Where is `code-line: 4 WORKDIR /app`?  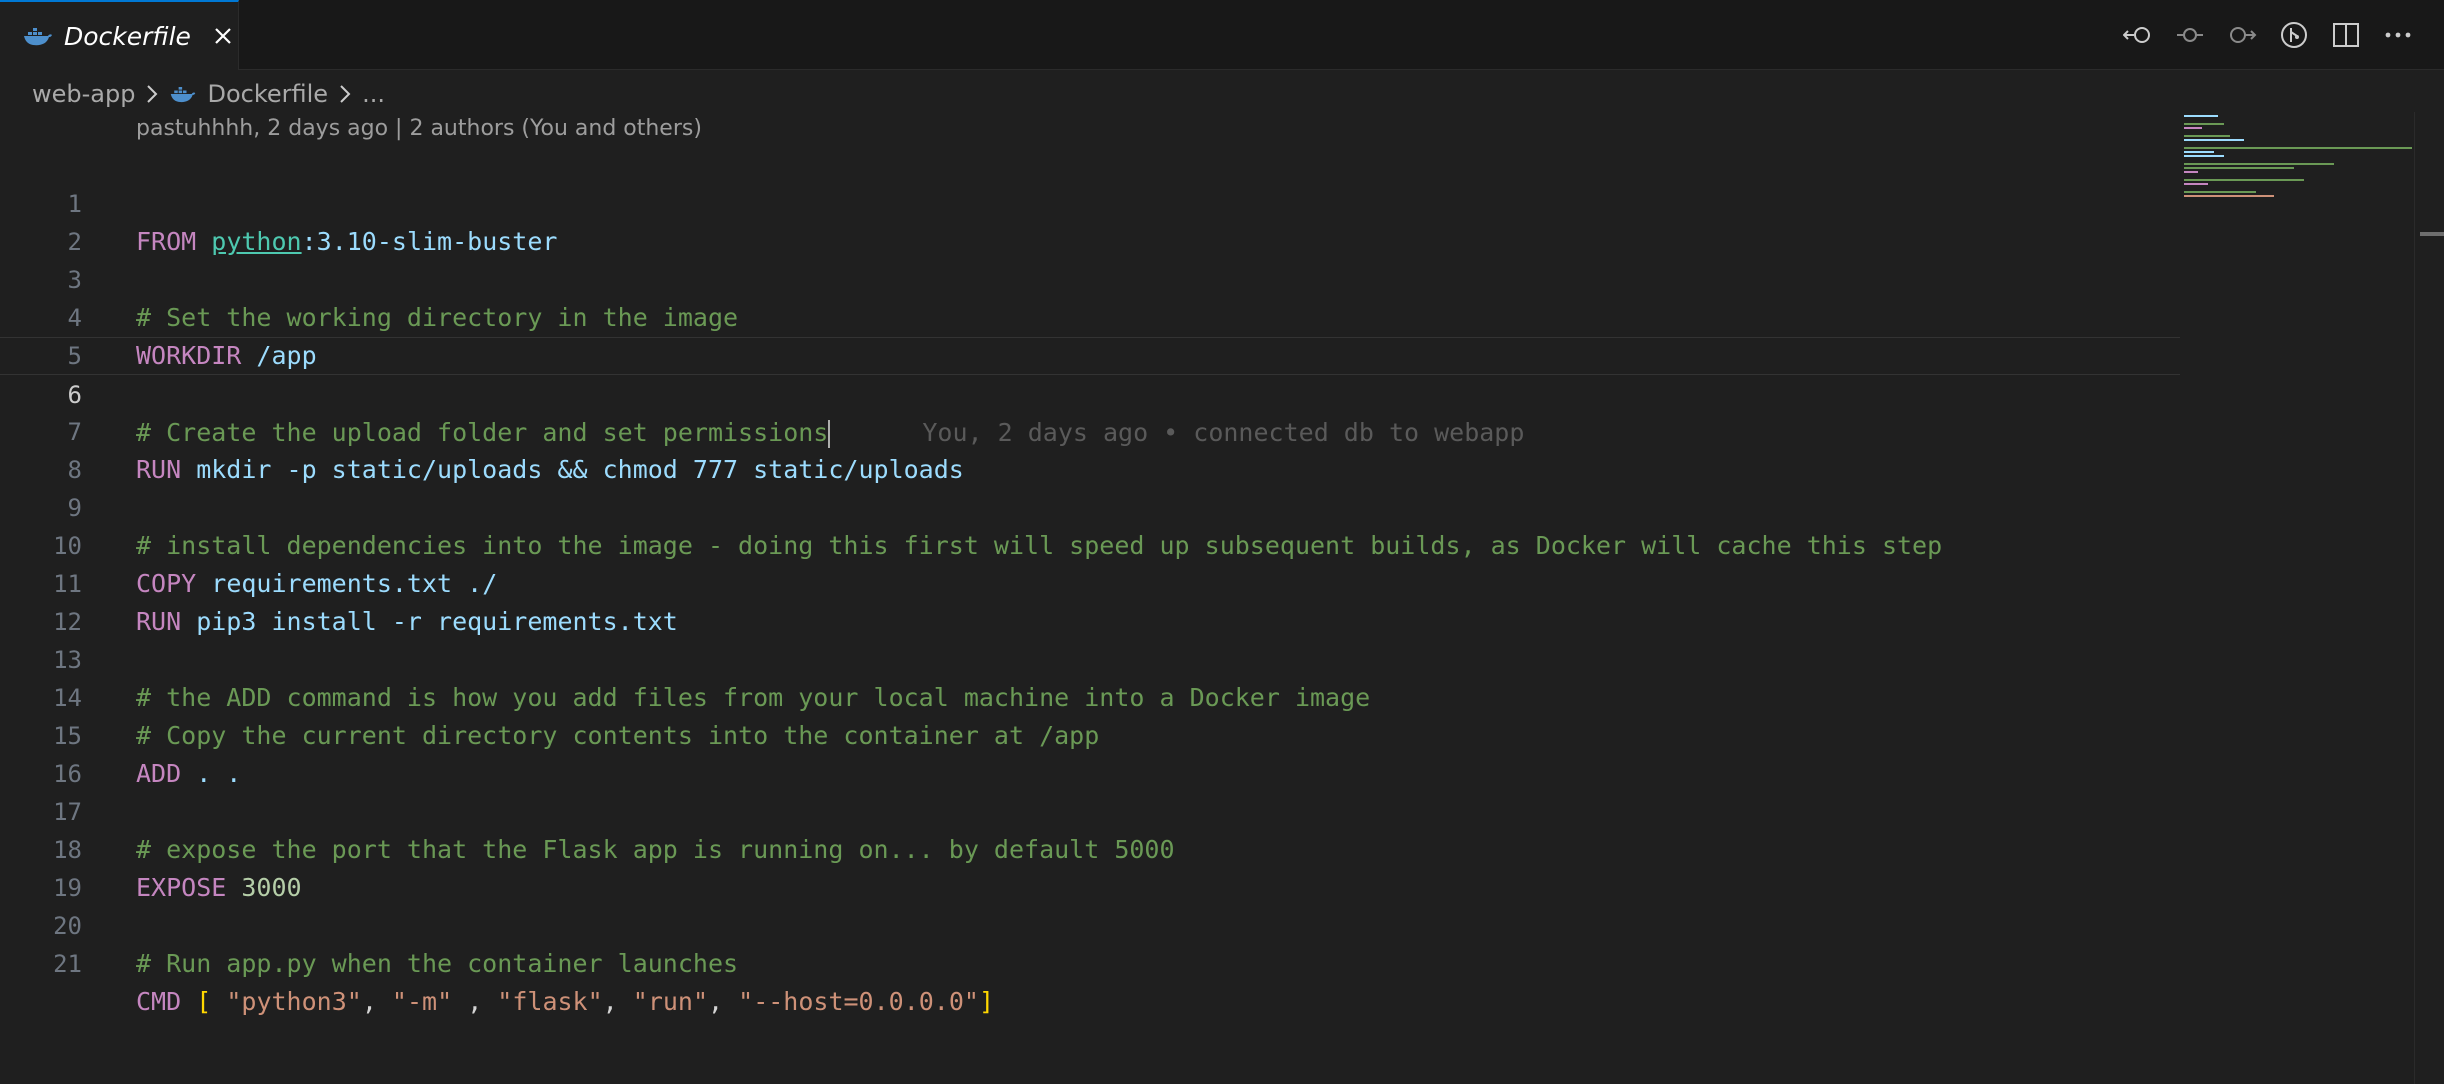
code-line: 4 WORKDIR /app is located at coordinates (1090, 315).